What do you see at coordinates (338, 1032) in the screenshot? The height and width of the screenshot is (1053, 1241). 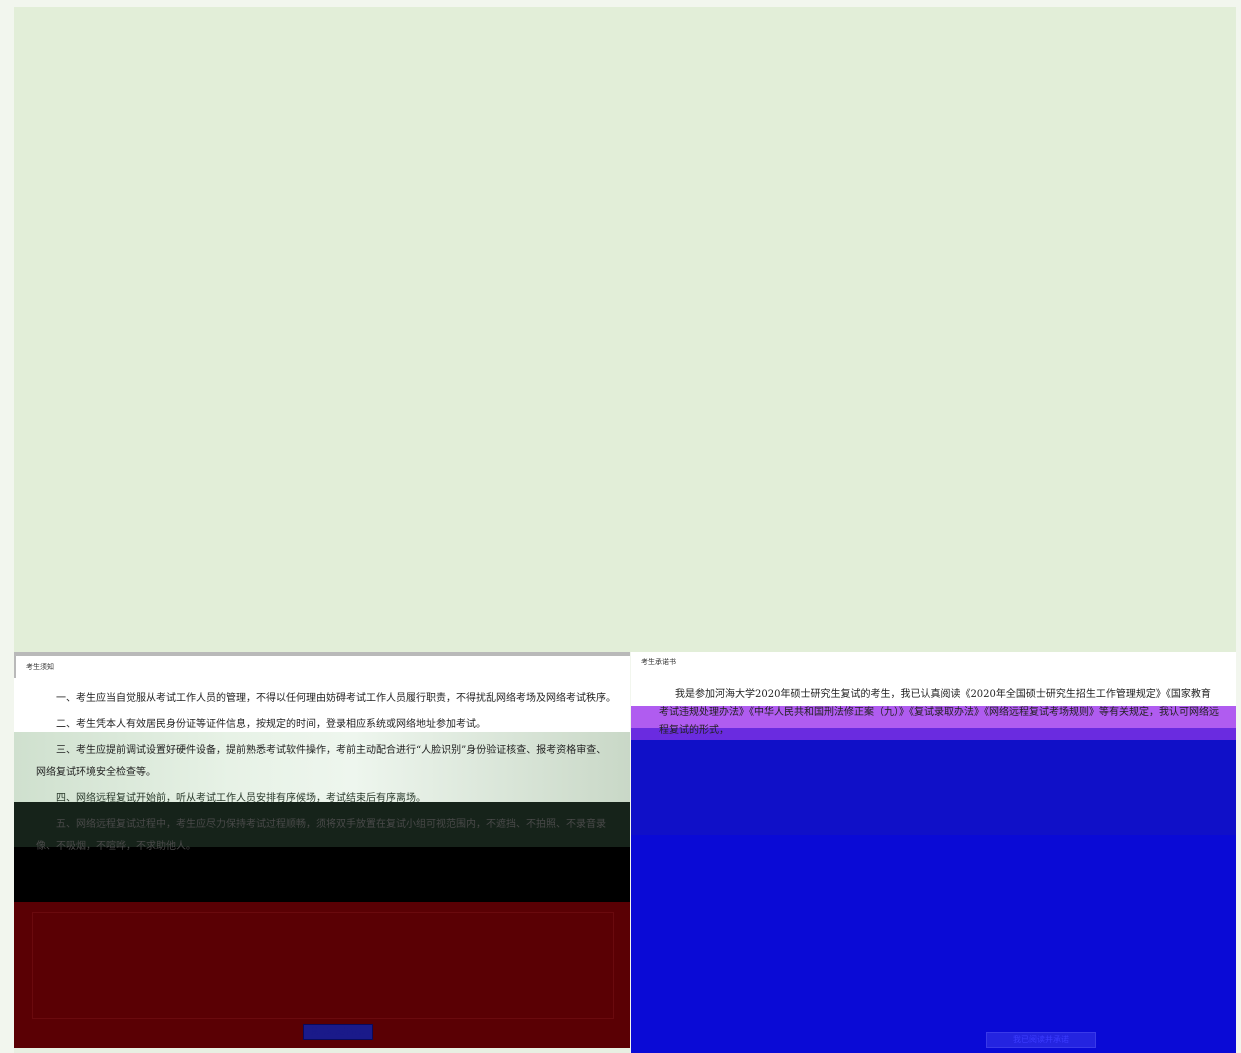 I see `agree-button: 我已阅读并同意` at bounding box center [338, 1032].